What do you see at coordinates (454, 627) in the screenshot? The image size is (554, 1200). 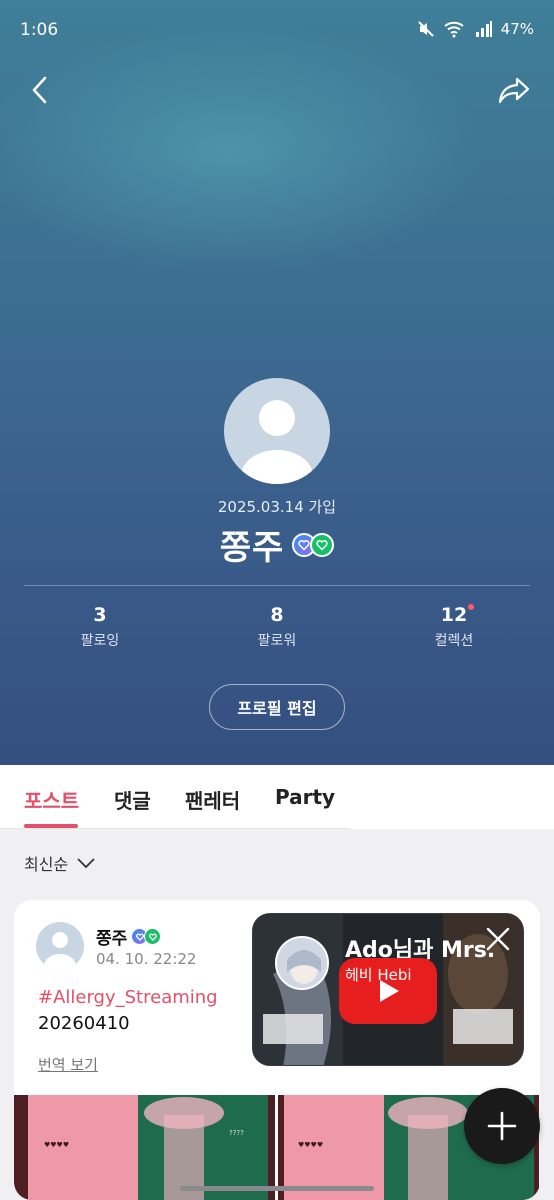 I see `collection-stat: 12 컬렉션` at bounding box center [454, 627].